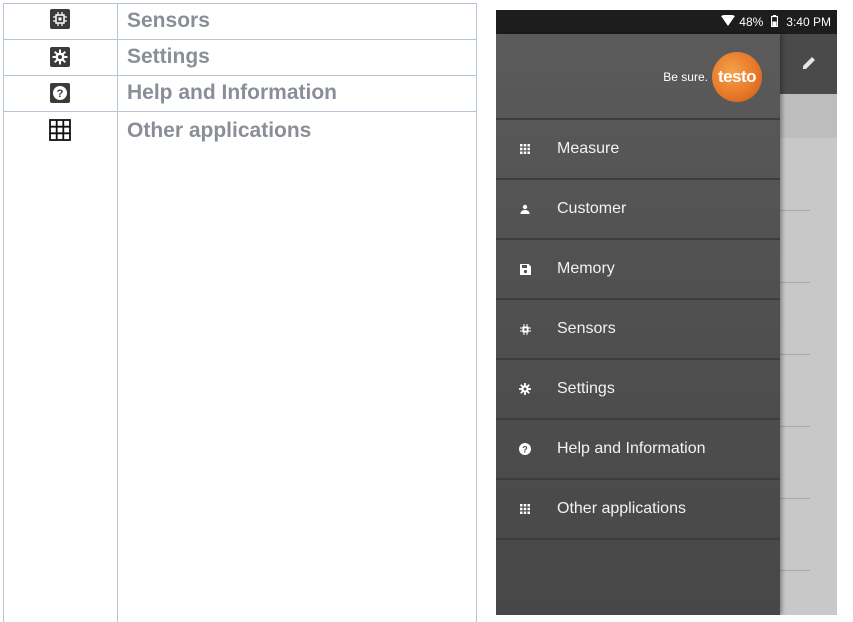  Describe the element at coordinates (525, 269) in the screenshot. I see `save-icon` at that location.